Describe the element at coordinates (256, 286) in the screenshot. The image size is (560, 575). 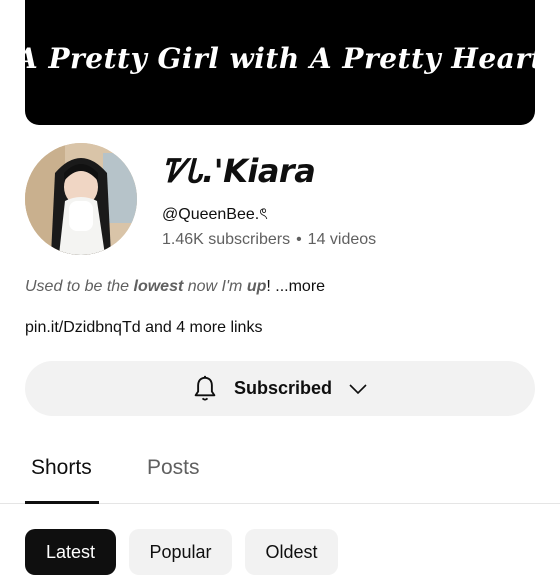
I see `description-bold-2: up` at that location.